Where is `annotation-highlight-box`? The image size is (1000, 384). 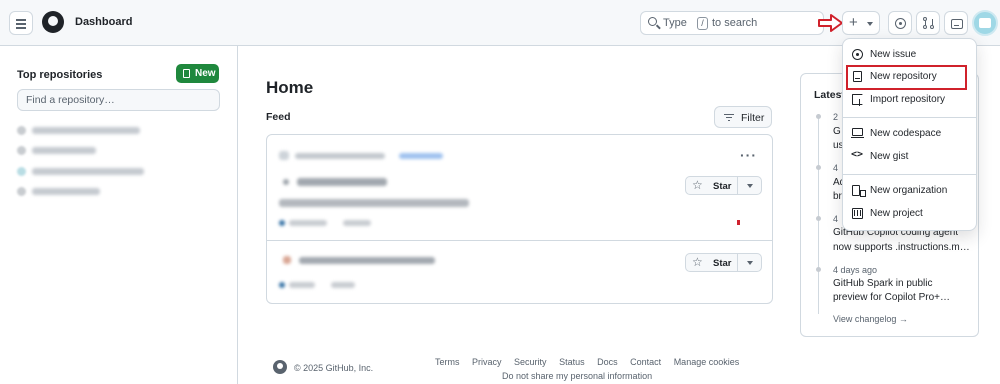 annotation-highlight-box is located at coordinates (906, 77).